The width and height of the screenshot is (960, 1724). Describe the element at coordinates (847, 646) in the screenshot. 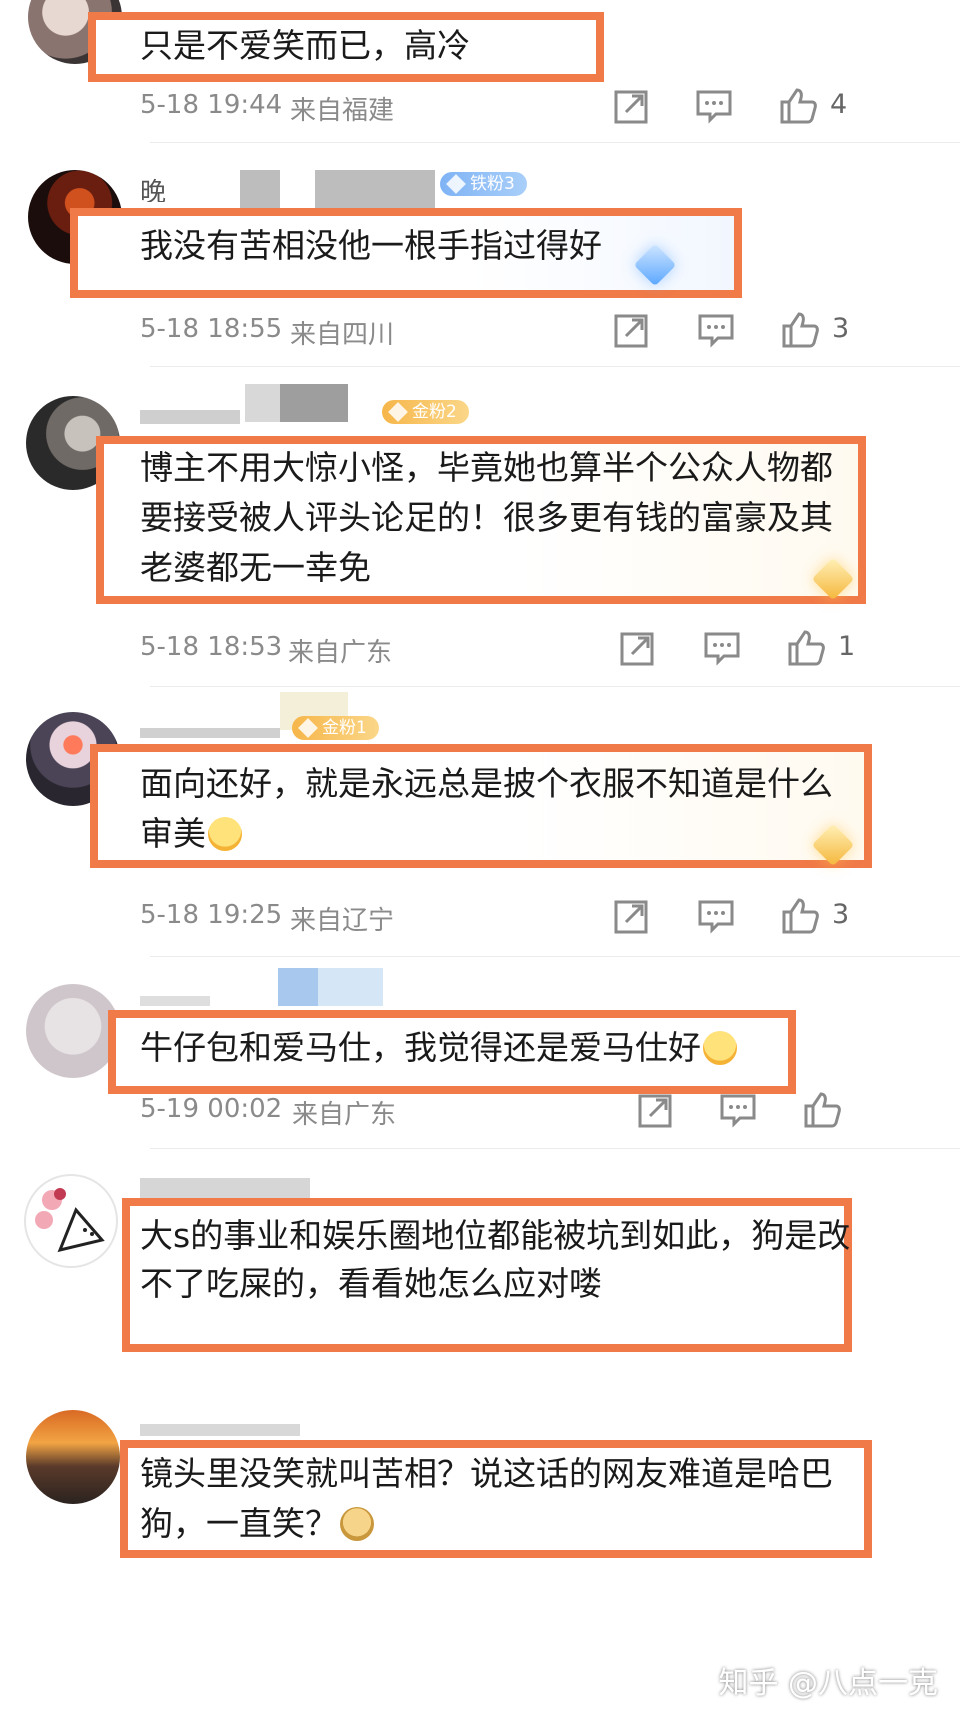

I see `like-count: 1` at that location.